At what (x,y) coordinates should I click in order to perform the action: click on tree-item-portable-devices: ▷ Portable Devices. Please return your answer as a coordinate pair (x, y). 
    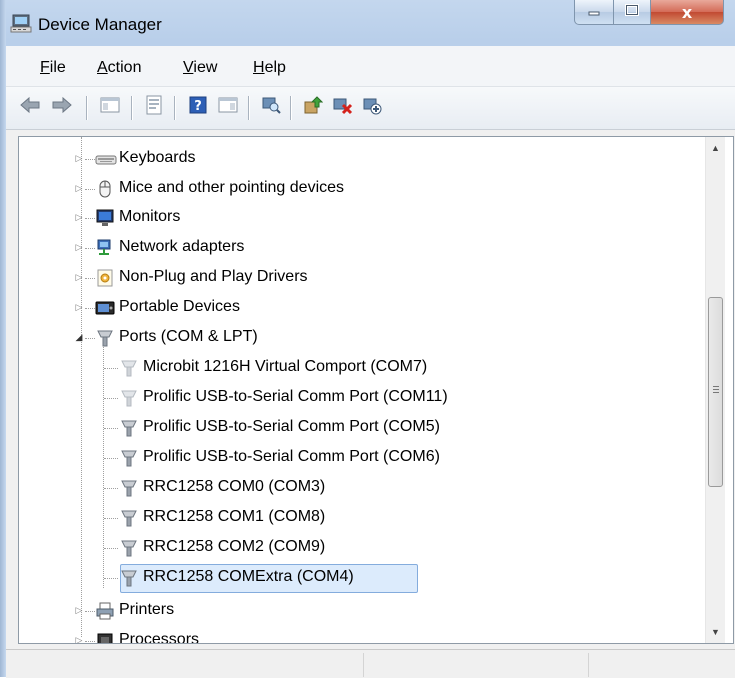
    Looking at the image, I should click on (364, 308).